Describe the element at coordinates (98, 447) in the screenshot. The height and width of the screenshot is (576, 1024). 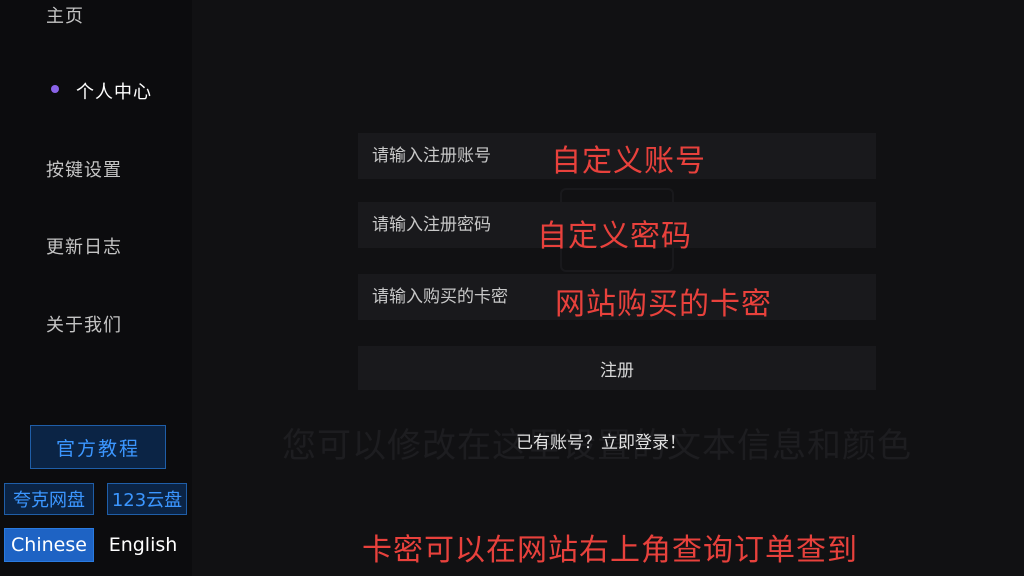
I see `official-tutorial-button: 官方教程` at that location.